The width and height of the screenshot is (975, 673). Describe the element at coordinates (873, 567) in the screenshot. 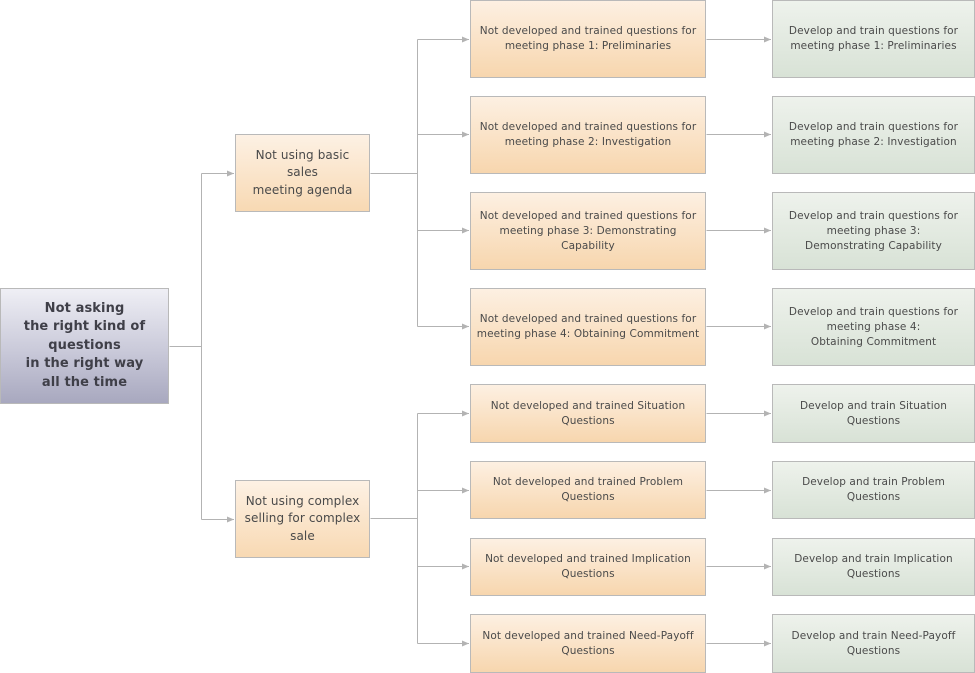

I see `solution-node-implication: Develop and train Implication Questions` at that location.